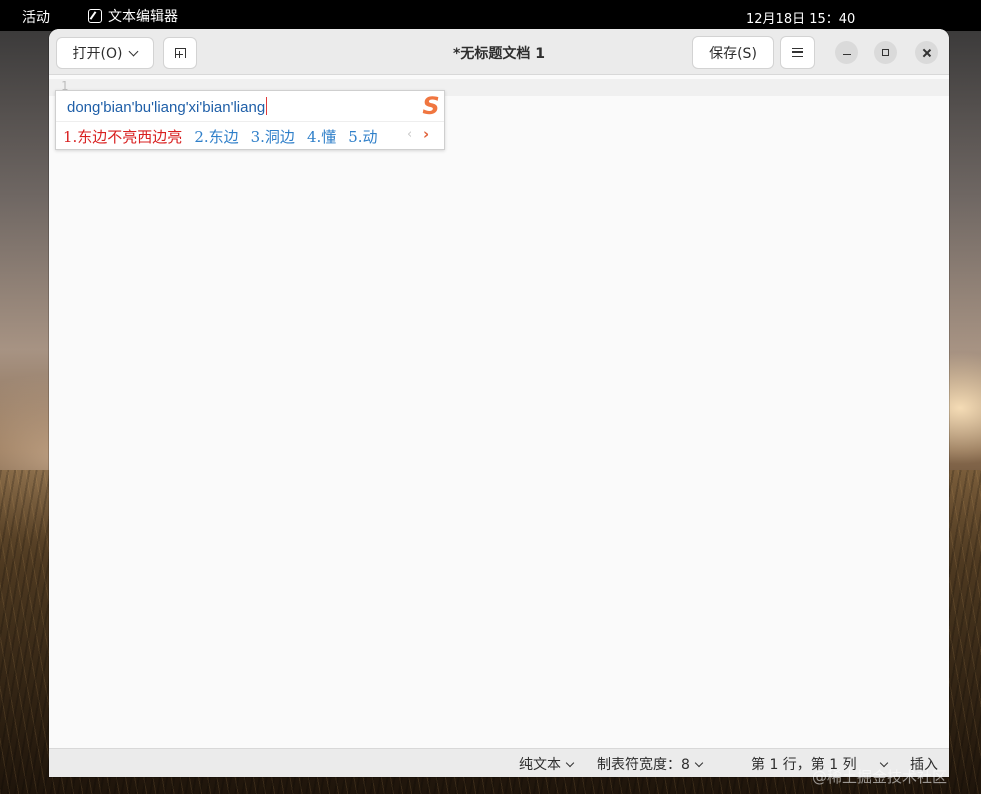 The image size is (981, 794). I want to click on top-bar: 活动 文本编辑器 12月18日 15：40, so click(490, 15).